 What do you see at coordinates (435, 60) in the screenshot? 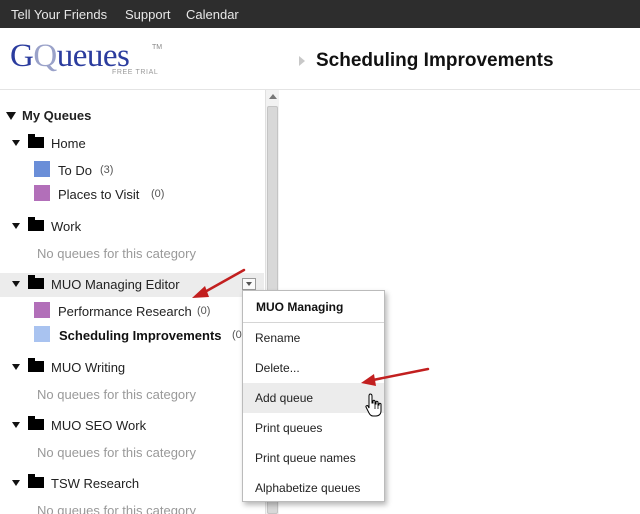
I see `page-title: Scheduling Improvements` at bounding box center [435, 60].